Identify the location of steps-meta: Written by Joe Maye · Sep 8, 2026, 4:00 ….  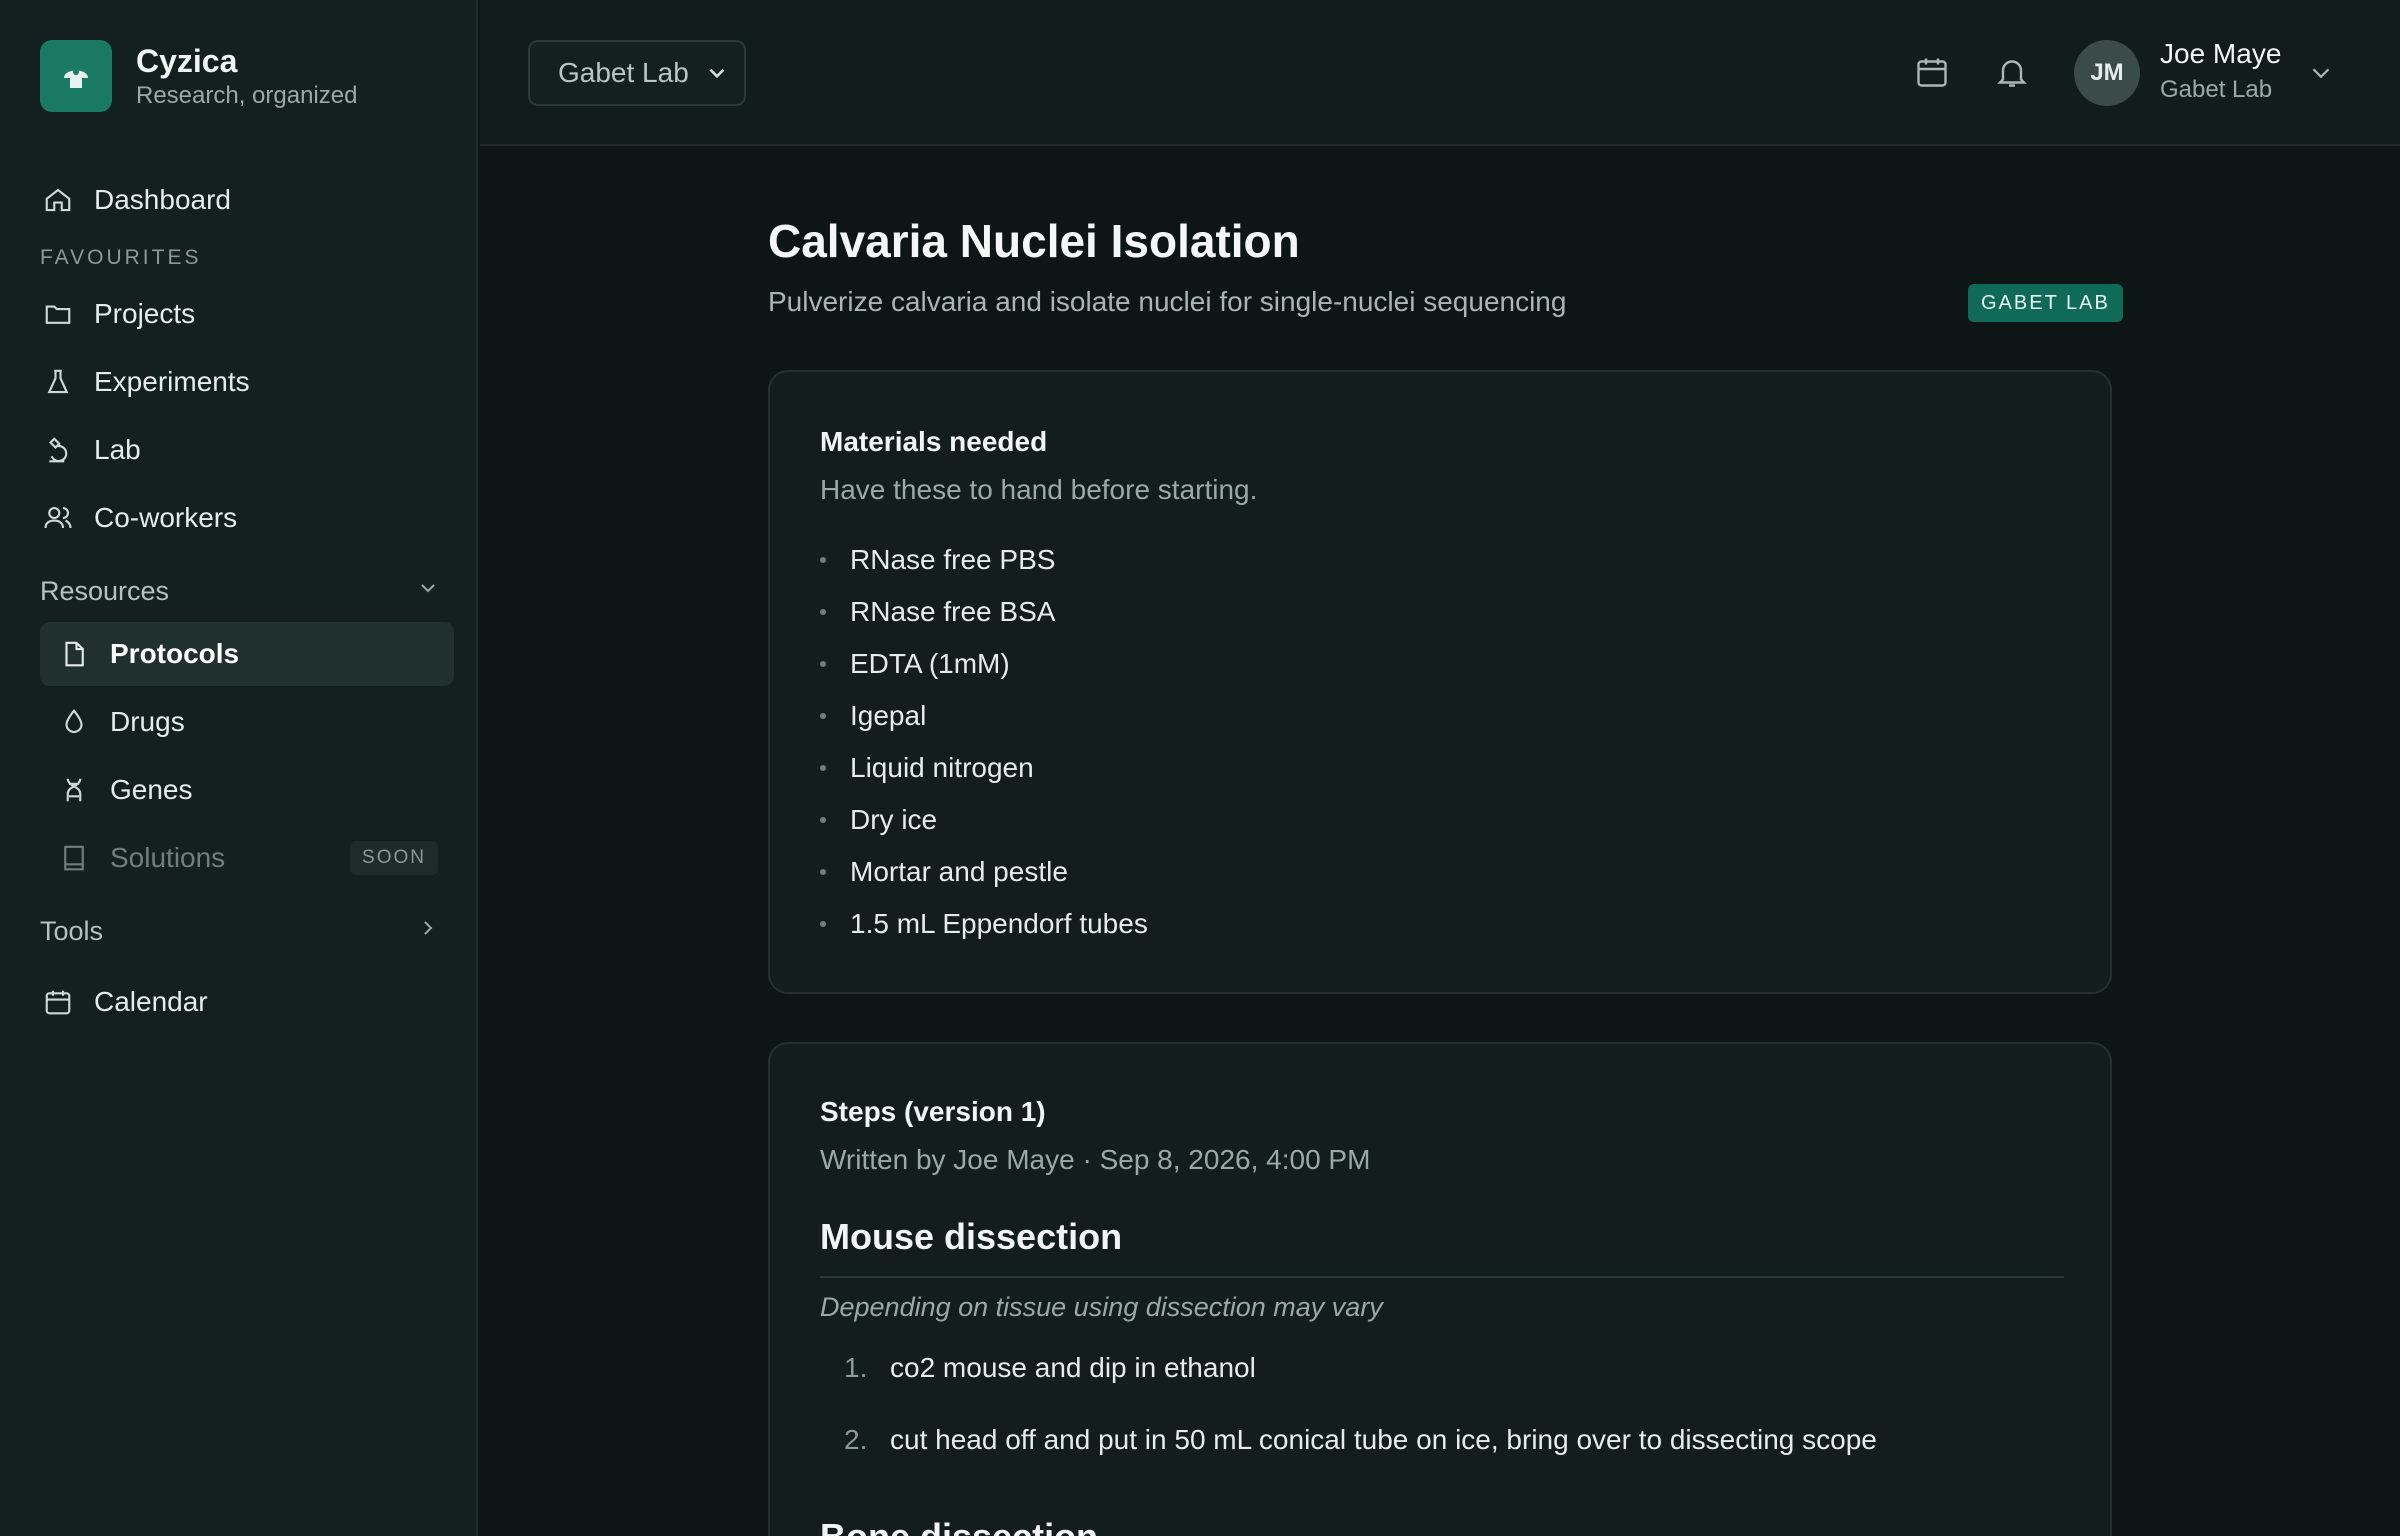
(1095, 1159).